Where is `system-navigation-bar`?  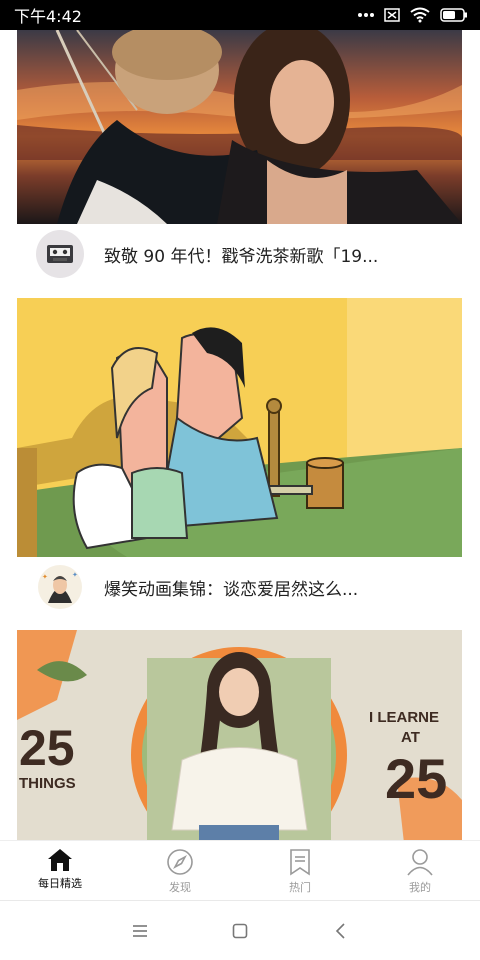 system-navigation-bar is located at coordinates (240, 930).